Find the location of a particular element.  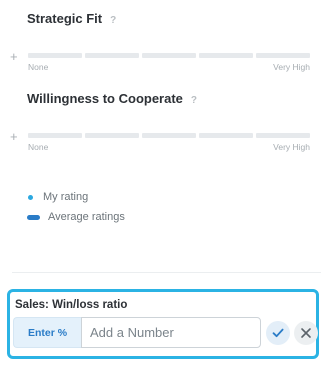

confirm-button is located at coordinates (278, 333).